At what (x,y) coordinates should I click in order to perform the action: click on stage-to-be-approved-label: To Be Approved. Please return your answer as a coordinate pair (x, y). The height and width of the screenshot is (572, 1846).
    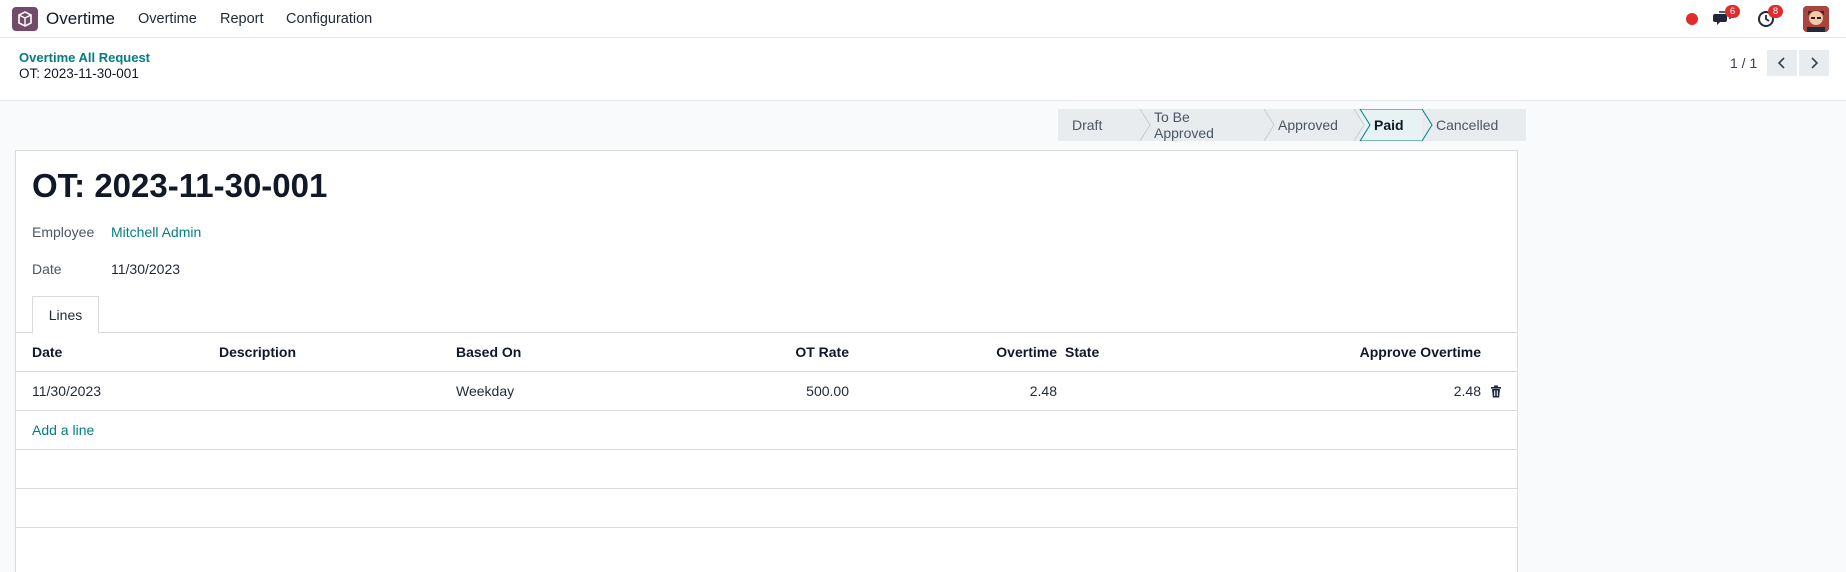
    Looking at the image, I should click on (1184, 125).